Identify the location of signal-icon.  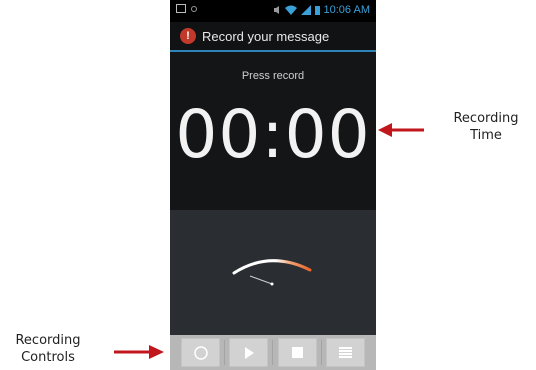
(305, 10).